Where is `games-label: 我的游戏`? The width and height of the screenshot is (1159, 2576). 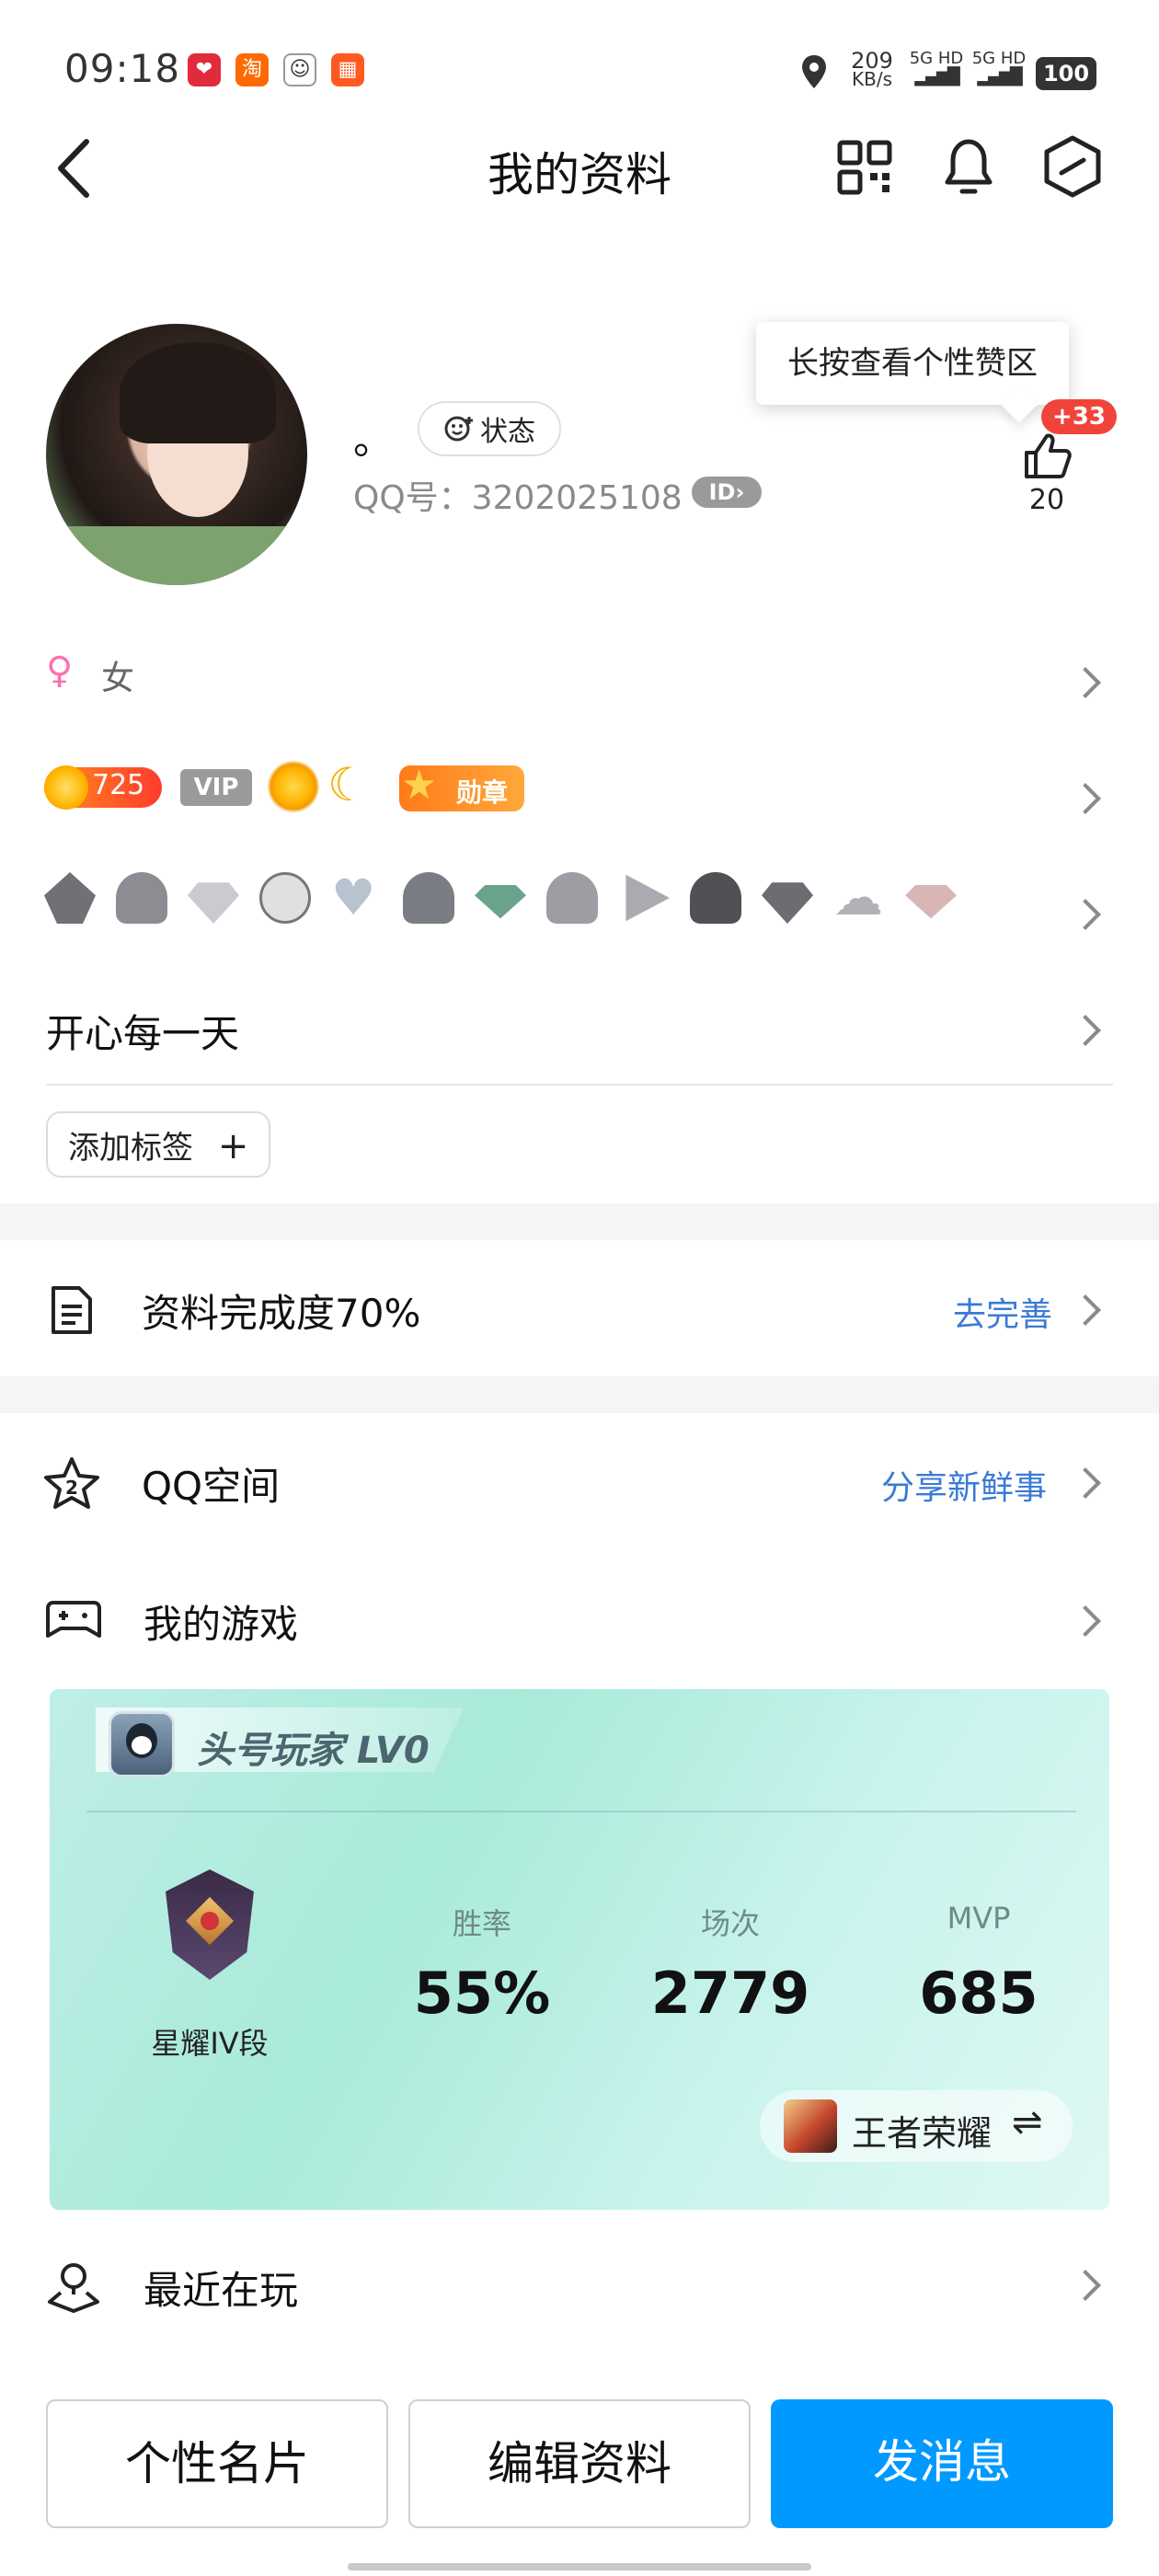 games-label: 我的游戏 is located at coordinates (221, 1624).